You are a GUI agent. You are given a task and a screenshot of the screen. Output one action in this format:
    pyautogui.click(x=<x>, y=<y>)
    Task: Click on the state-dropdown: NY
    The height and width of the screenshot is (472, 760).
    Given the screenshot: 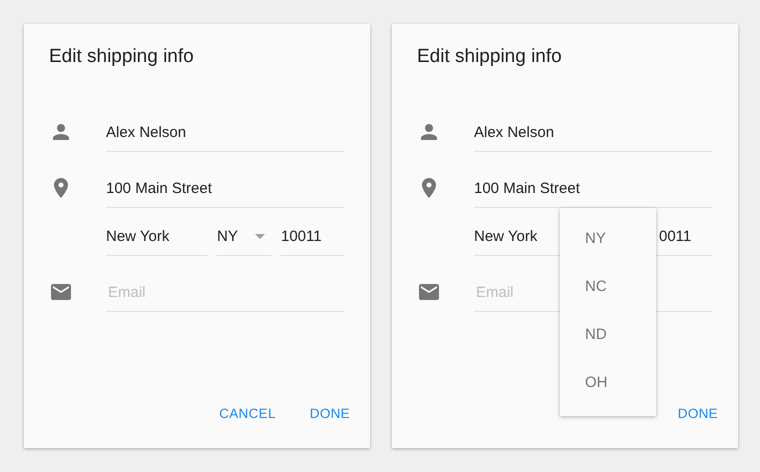 What is the action you would take?
    pyautogui.click(x=244, y=238)
    